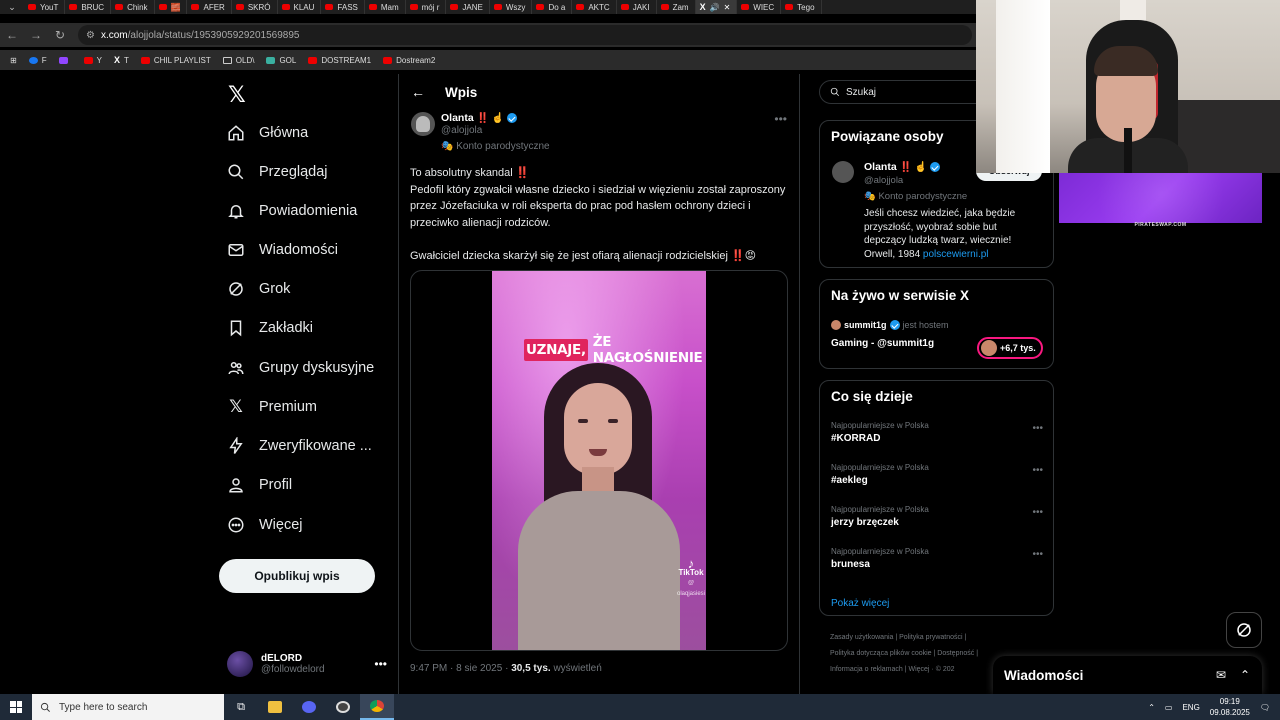 The width and height of the screenshot is (1280, 720). What do you see at coordinates (90, 35) in the screenshot?
I see `site-info-icon: ⚙` at bounding box center [90, 35].